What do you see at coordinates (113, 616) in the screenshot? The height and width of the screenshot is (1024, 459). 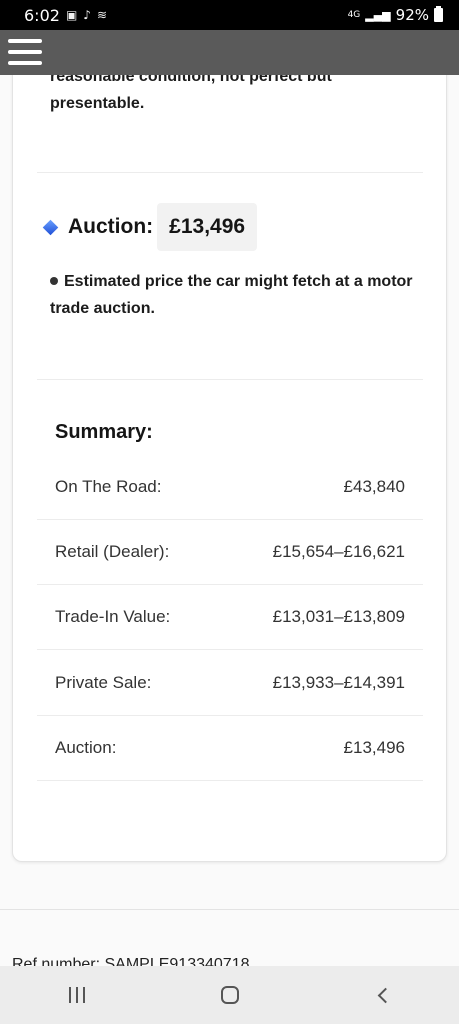 I see `summary-row-label: Trade-In Value:` at bounding box center [113, 616].